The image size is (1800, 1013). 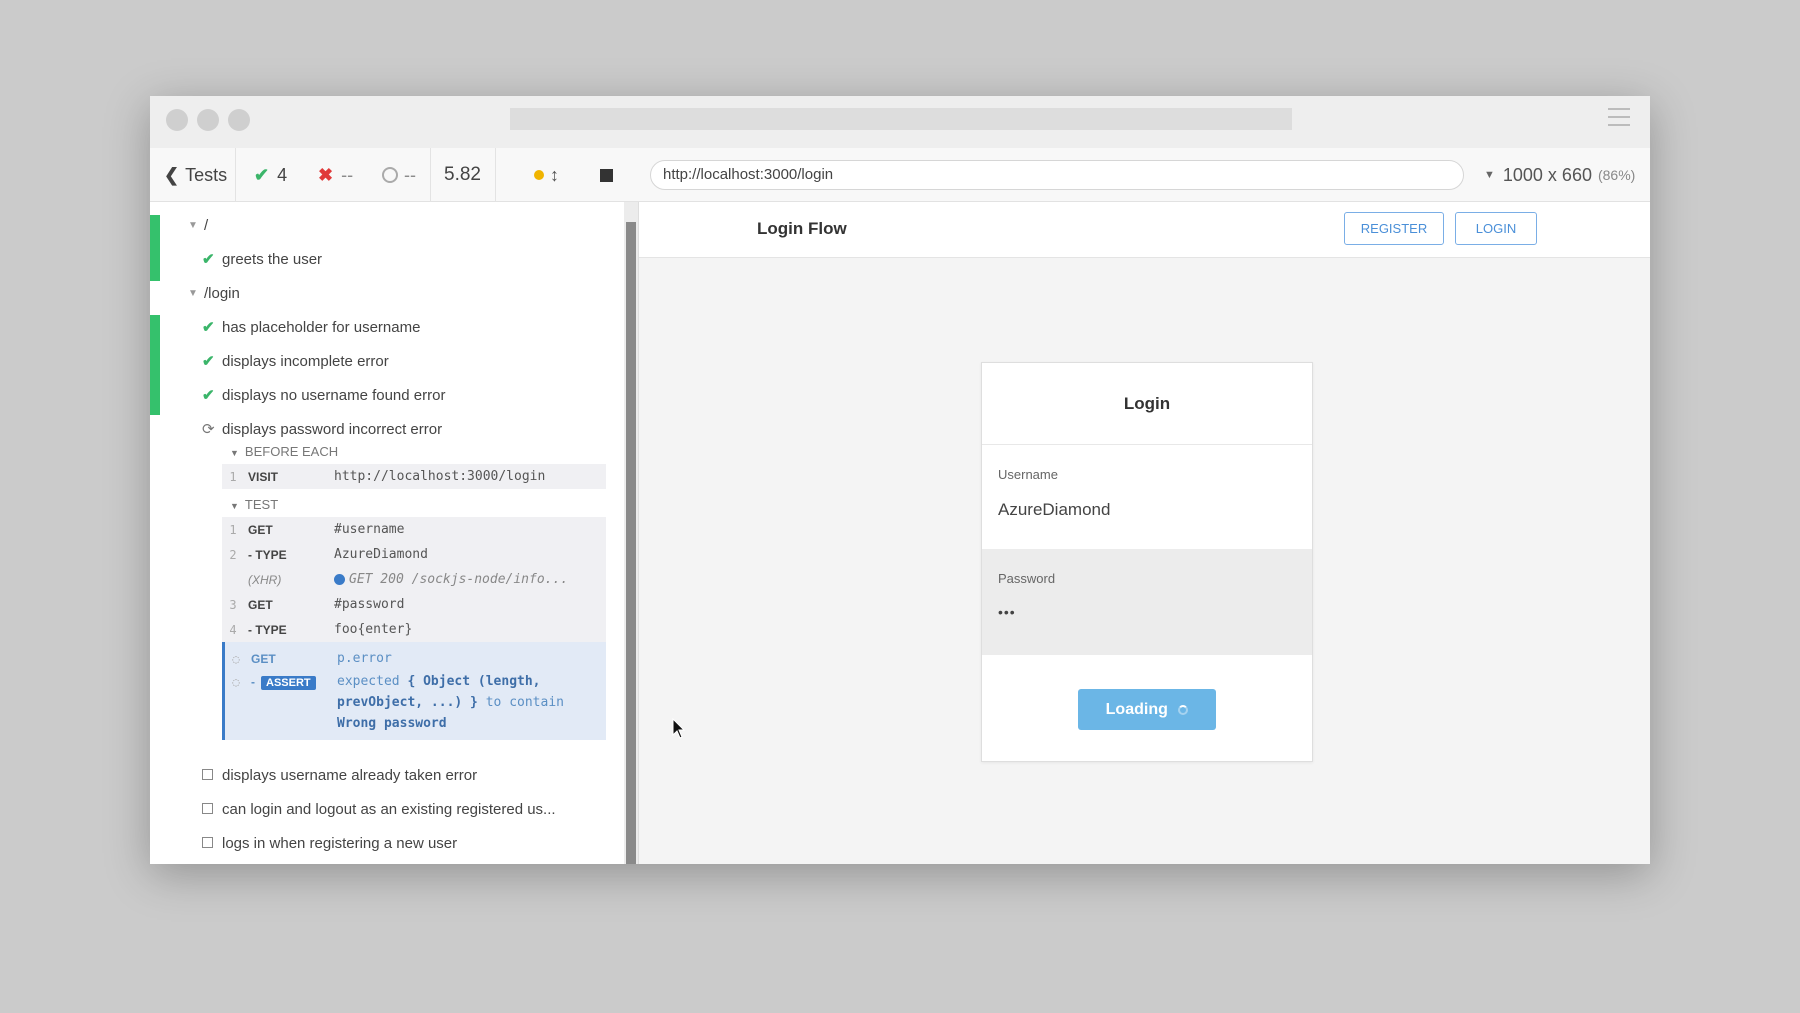 What do you see at coordinates (214, 293) in the screenshot?
I see `suite-login: ▼ /login` at bounding box center [214, 293].